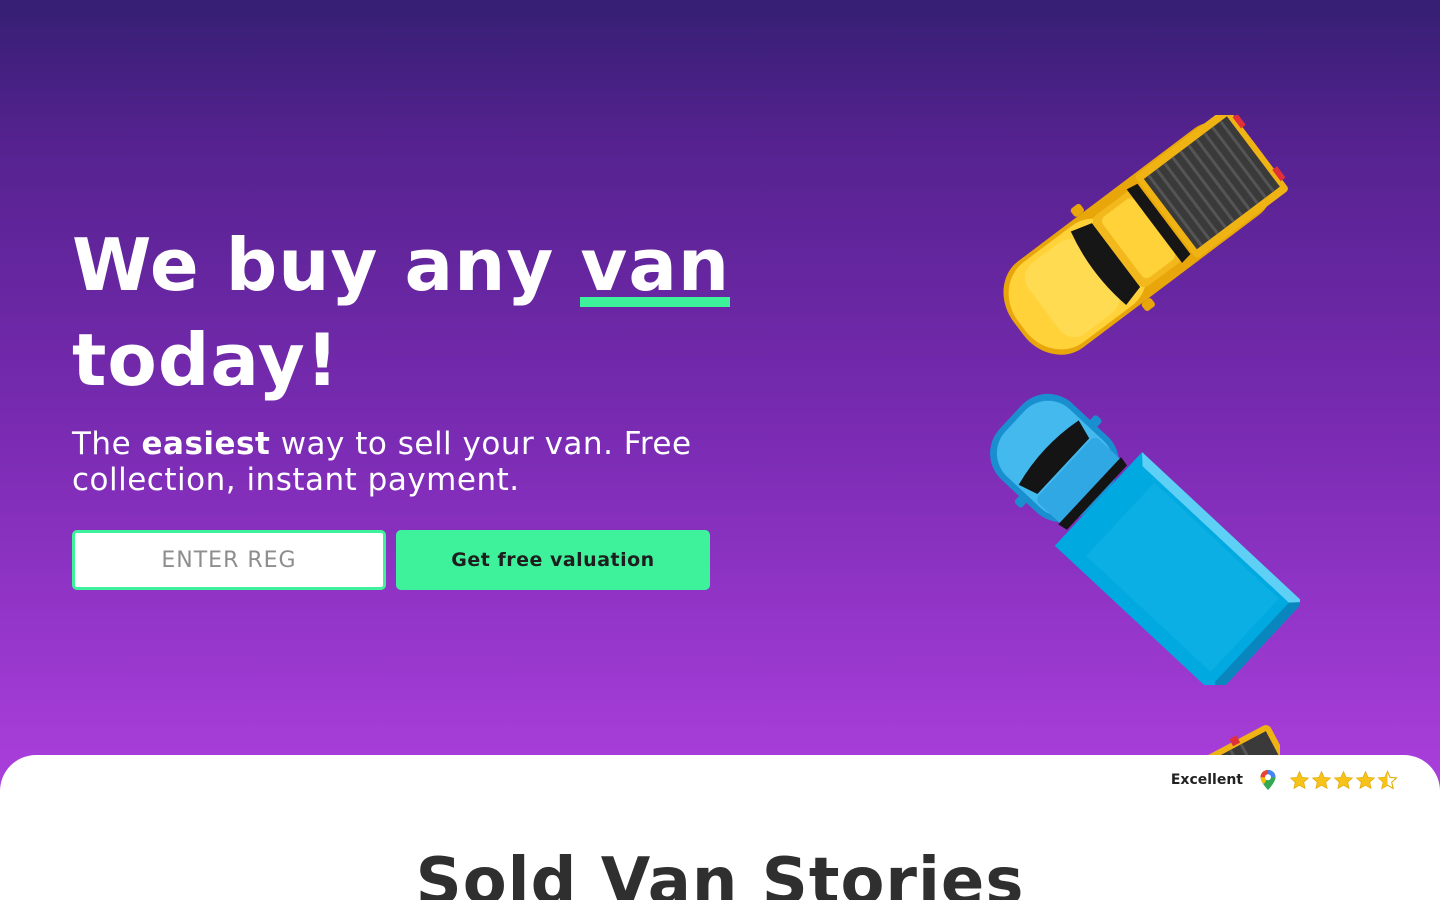 The image size is (1440, 900). Describe the element at coordinates (1206, 780) in the screenshot. I see `rating-label: Excellent` at that location.